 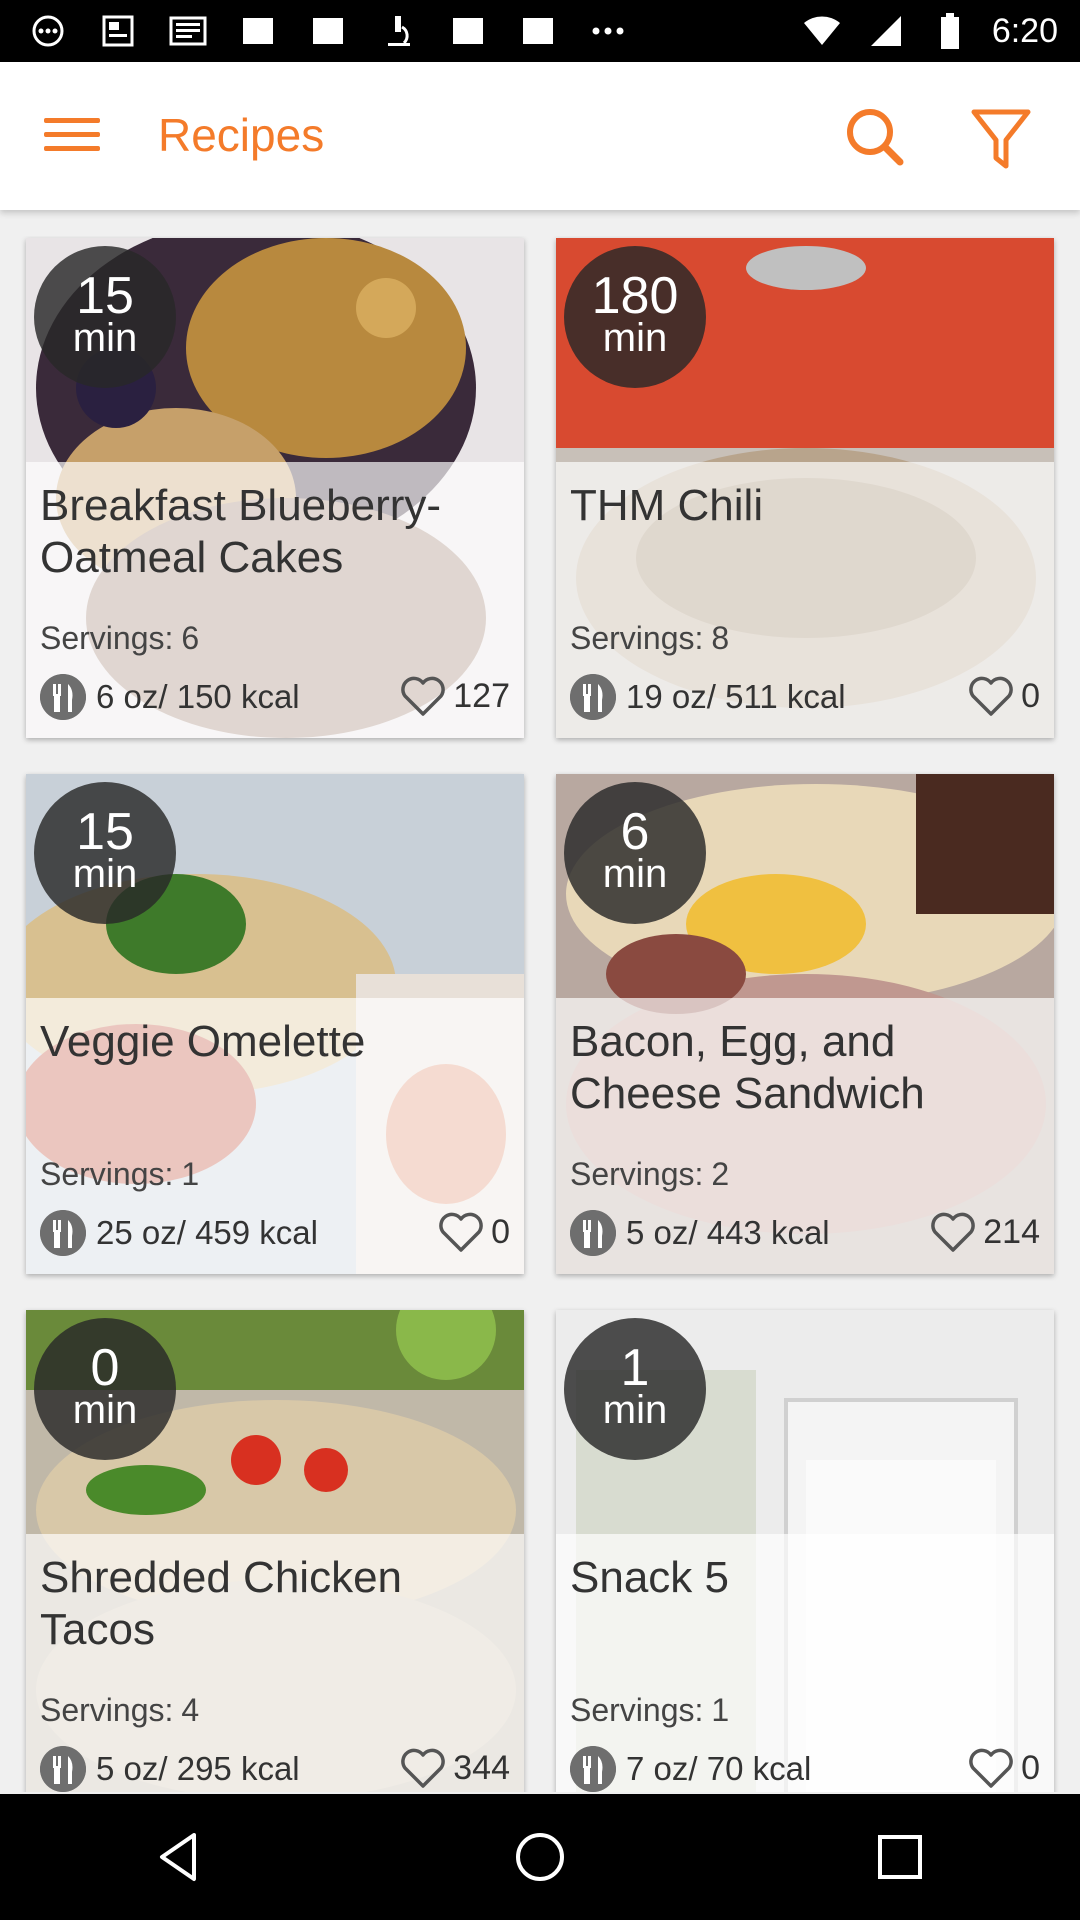 I want to click on recents-button, so click(x=900, y=1857).